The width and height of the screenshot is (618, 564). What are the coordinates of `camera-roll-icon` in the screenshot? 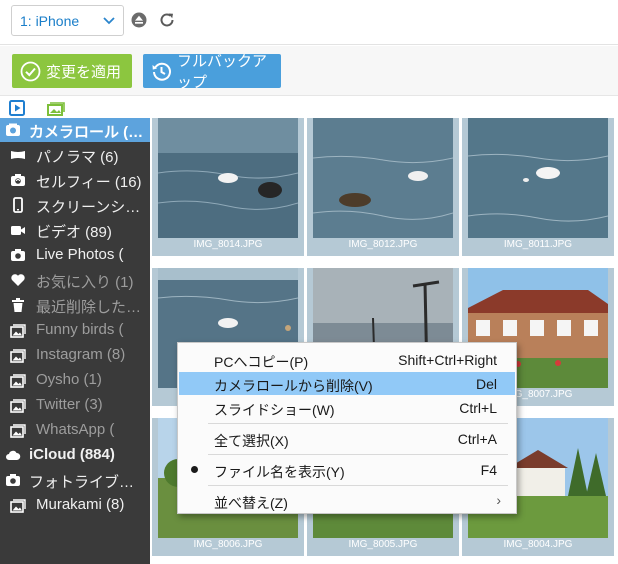 It's located at (13, 129).